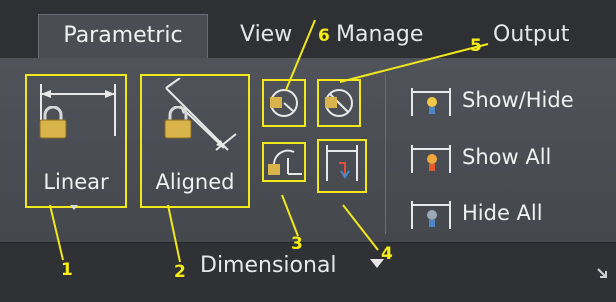 This screenshot has height=302, width=616. Describe the element at coordinates (387, 254) in the screenshot. I see `annotation-number: 4` at that location.